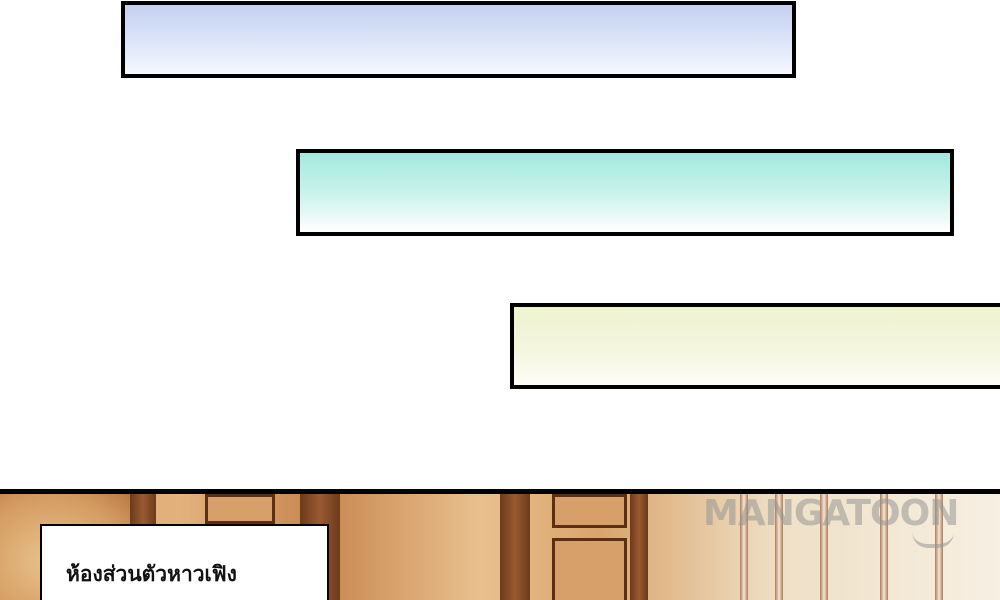  What do you see at coordinates (625, 192) in the screenshot?
I see `blank-dialogue-box-teal` at bounding box center [625, 192].